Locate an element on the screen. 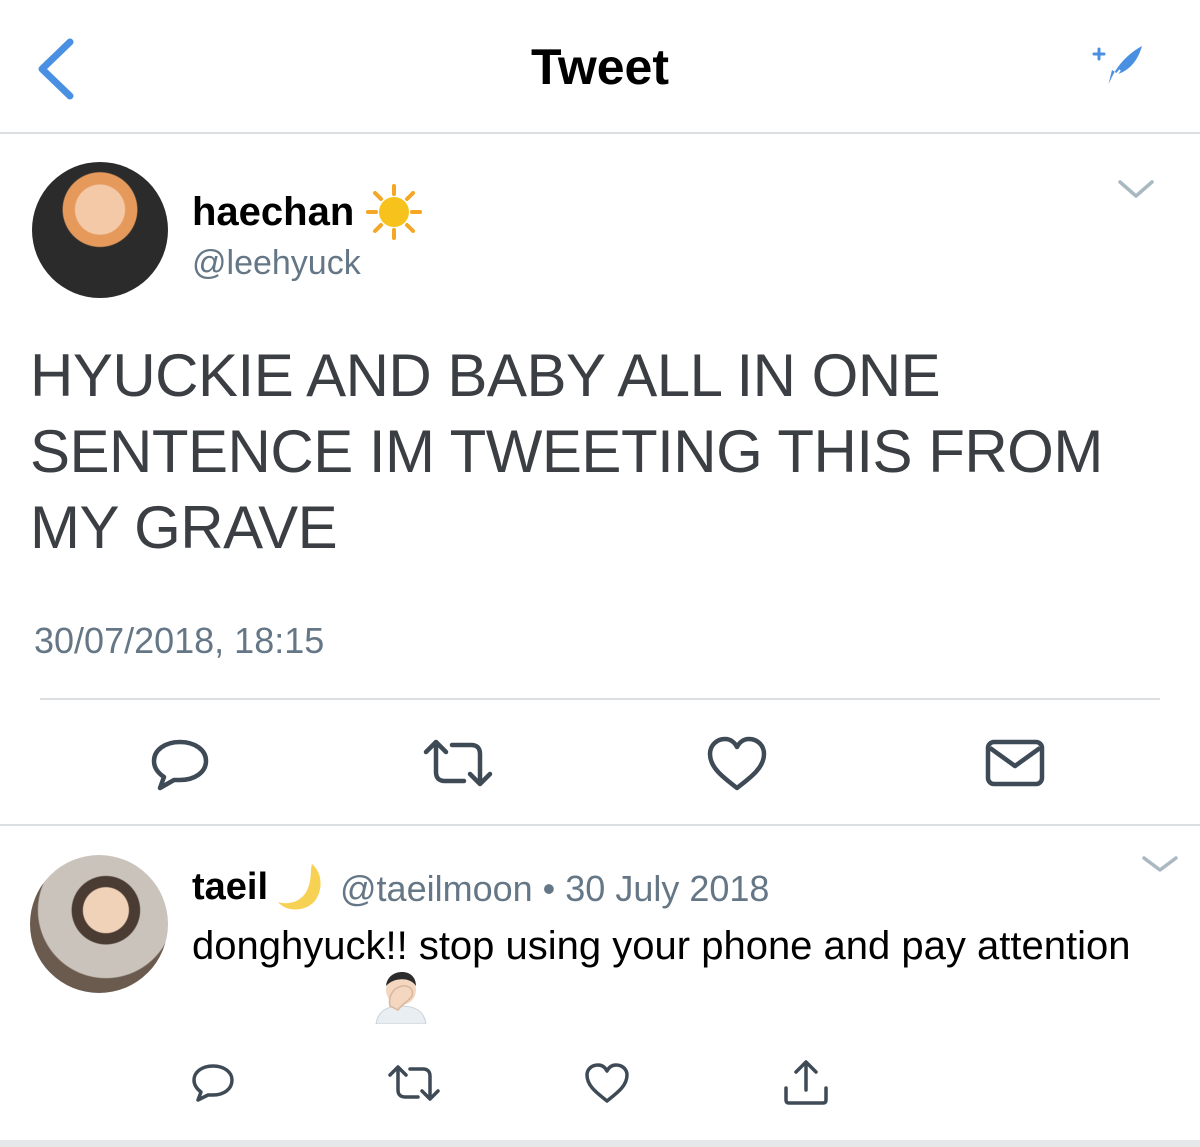  bottom-divider is located at coordinates (600, 1143).